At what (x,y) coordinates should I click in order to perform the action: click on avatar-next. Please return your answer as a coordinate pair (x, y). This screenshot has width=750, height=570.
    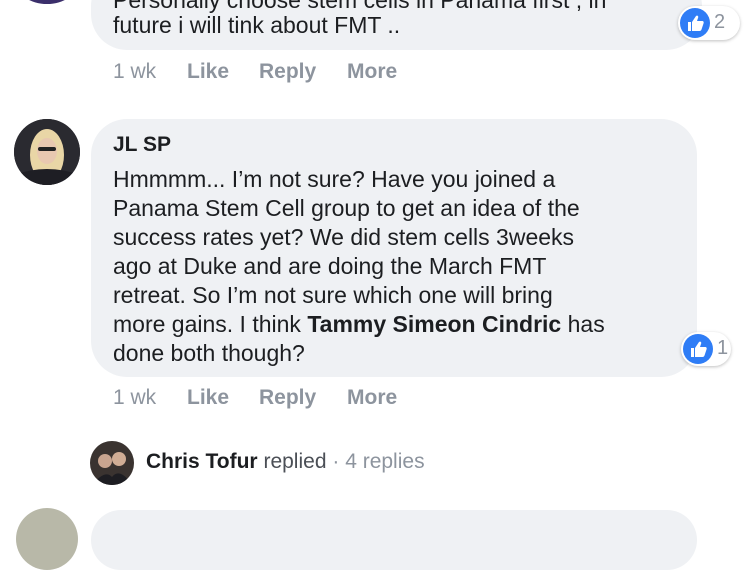
    Looking at the image, I should click on (47, 539).